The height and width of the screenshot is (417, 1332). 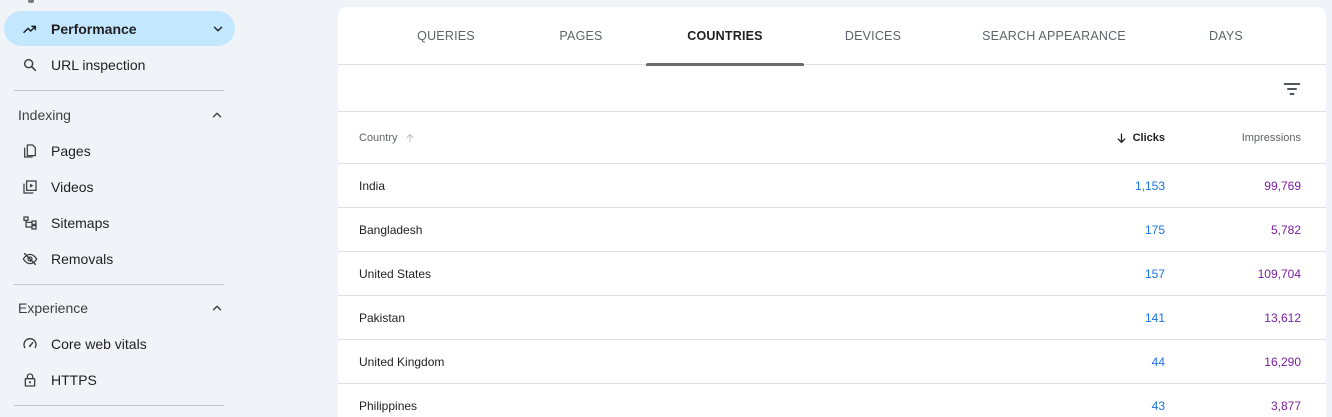 I want to click on cell-impressions: 3,877, so click(x=1285, y=406).